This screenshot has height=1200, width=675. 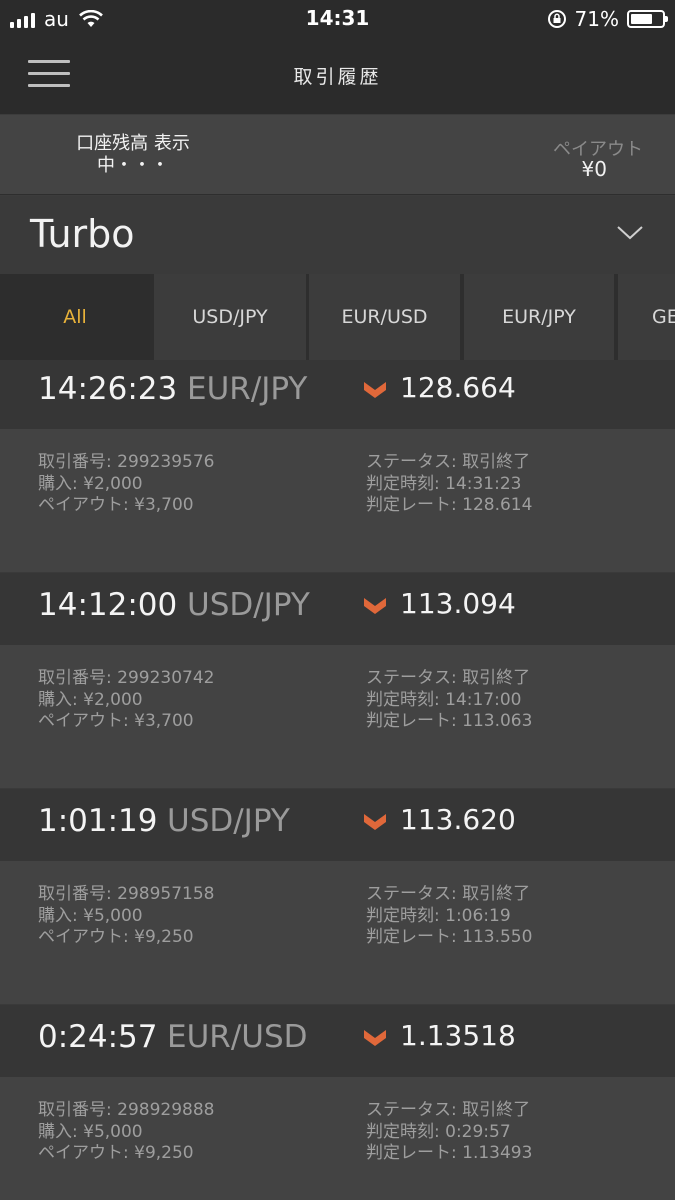 I want to click on trade-details-left: 取引番号: 298929888 購入: ¥5,000 ペイアウト: ¥9,250, so click(x=126, y=1132).